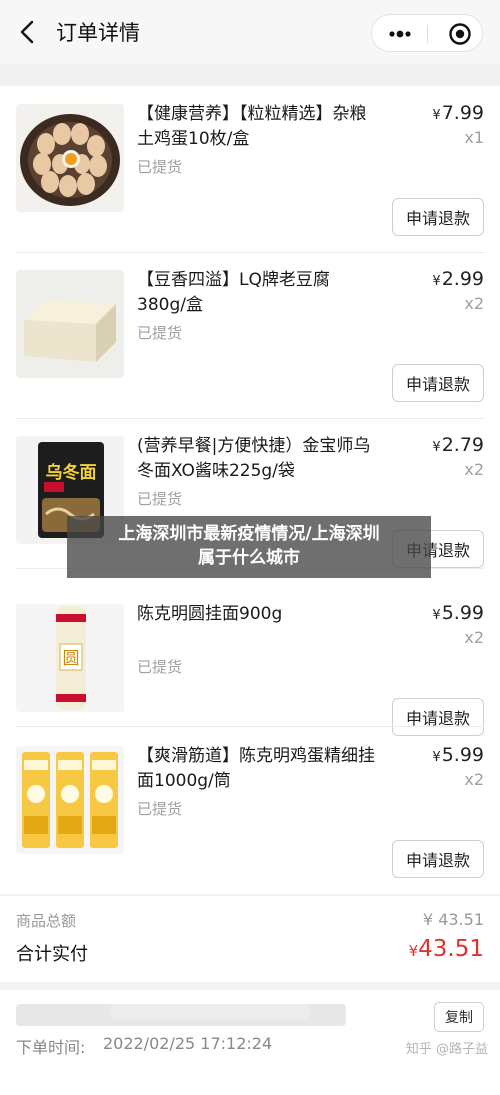  I want to click on capsule-divider, so click(427, 34).